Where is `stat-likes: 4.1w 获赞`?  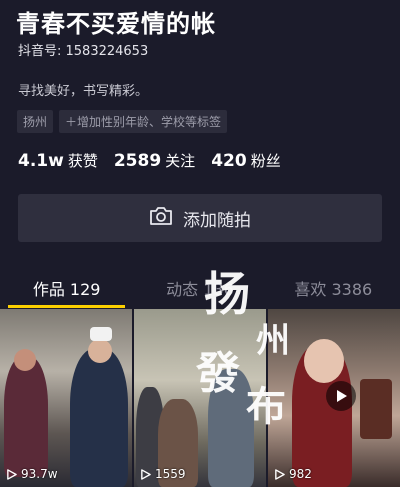
stat-likes: 4.1w 获赞 is located at coordinates (58, 160).